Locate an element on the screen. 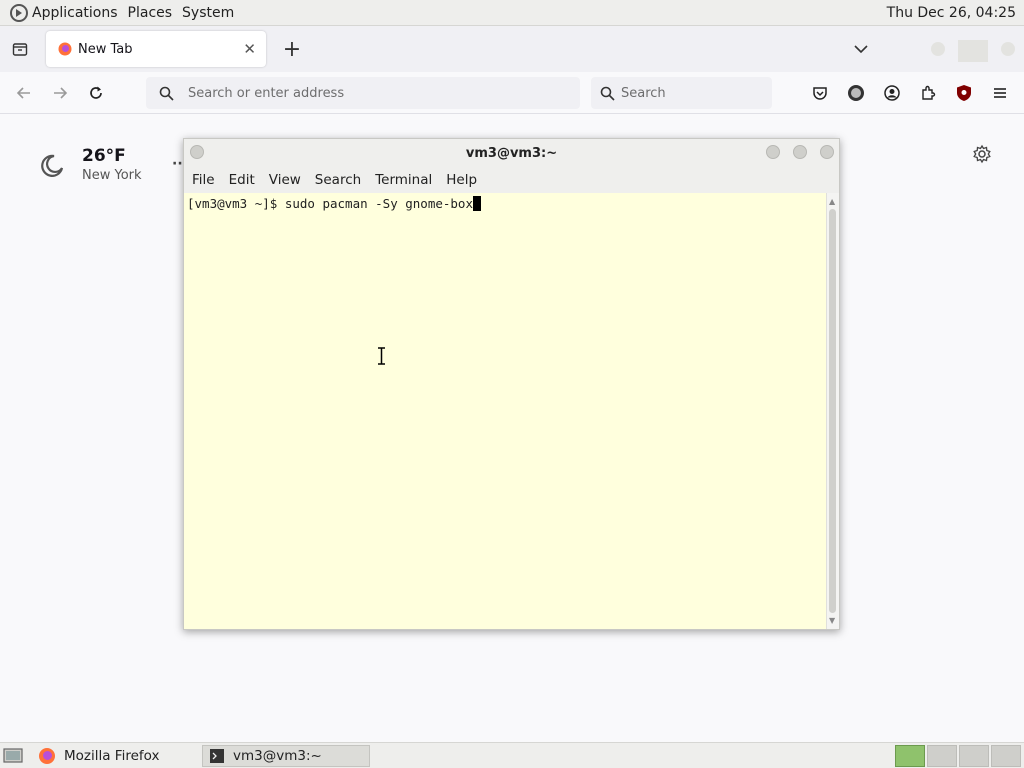 Image resolution: width=1024 pixels, height=768 pixels. firefox-view-icon is located at coordinates (20, 49).